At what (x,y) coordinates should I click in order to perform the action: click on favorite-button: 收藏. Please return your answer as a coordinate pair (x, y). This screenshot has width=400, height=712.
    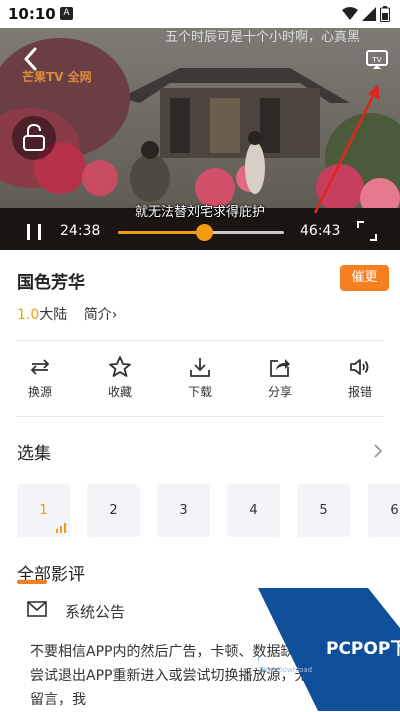
    Looking at the image, I should click on (120, 385).